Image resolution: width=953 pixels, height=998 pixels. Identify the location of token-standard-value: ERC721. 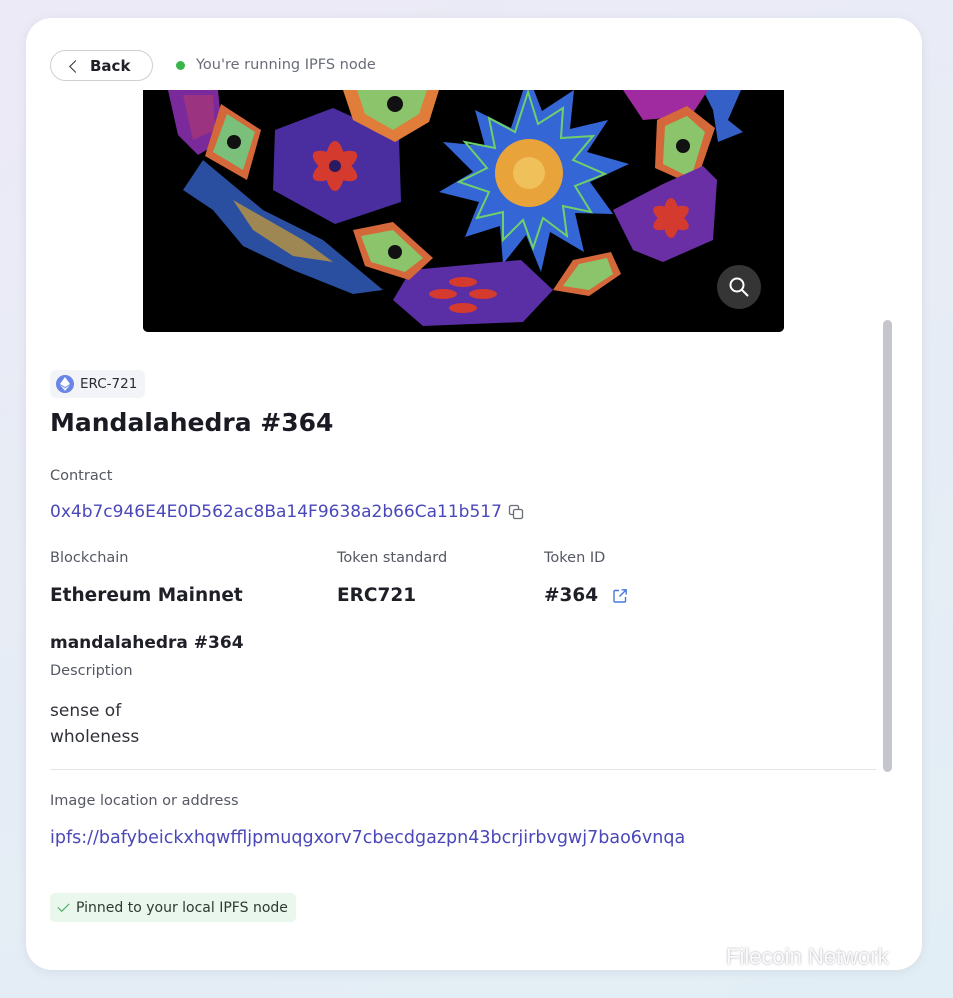
(377, 595).